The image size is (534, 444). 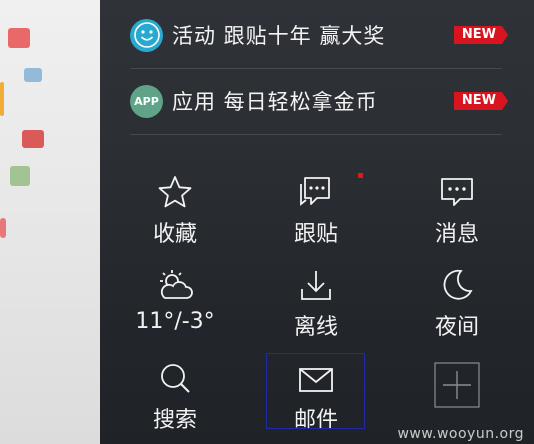 I want to click on download-icon, so click(x=316, y=284).